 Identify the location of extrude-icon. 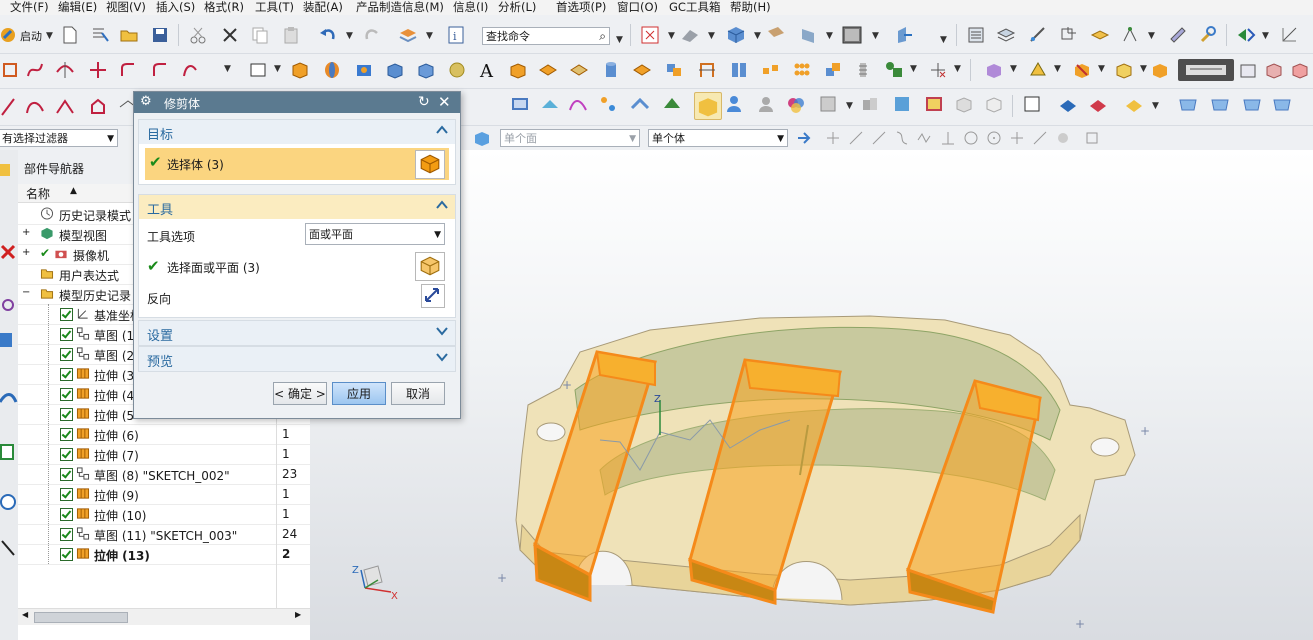
(300, 70).